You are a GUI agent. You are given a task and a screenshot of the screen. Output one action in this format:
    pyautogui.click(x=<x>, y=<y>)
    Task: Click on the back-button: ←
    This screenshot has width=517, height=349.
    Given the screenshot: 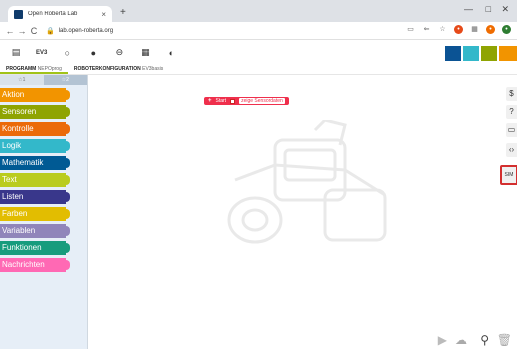 What is the action you would take?
    pyautogui.click(x=10, y=31)
    